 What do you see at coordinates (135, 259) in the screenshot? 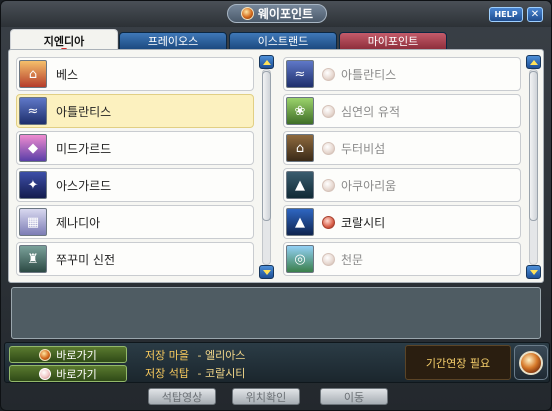
I see `region-item-temple: ♜ 쭈꾸미 신전` at bounding box center [135, 259].